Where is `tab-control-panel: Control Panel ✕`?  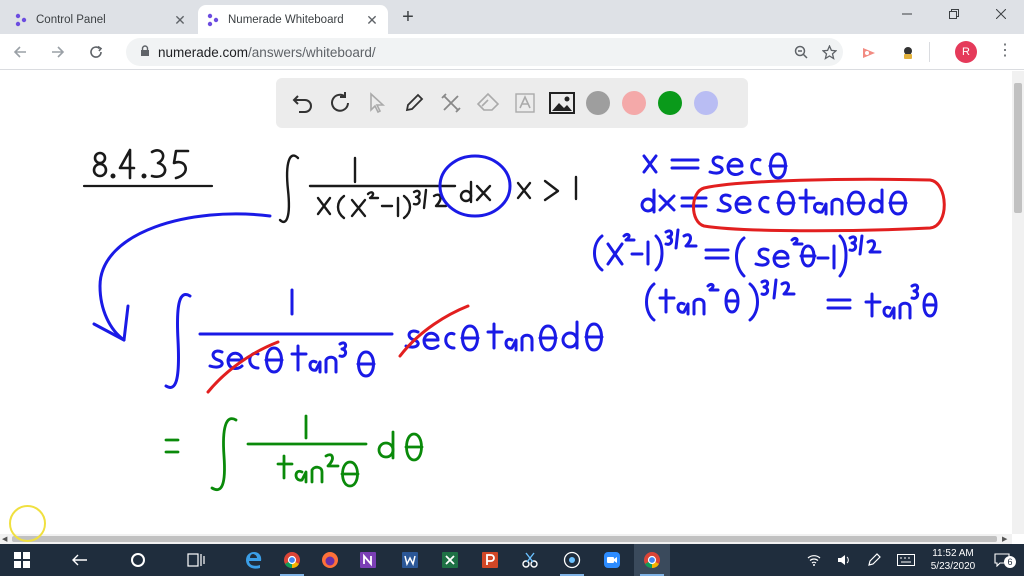
tab-control-panel: Control Panel ✕ is located at coordinates (101, 19).